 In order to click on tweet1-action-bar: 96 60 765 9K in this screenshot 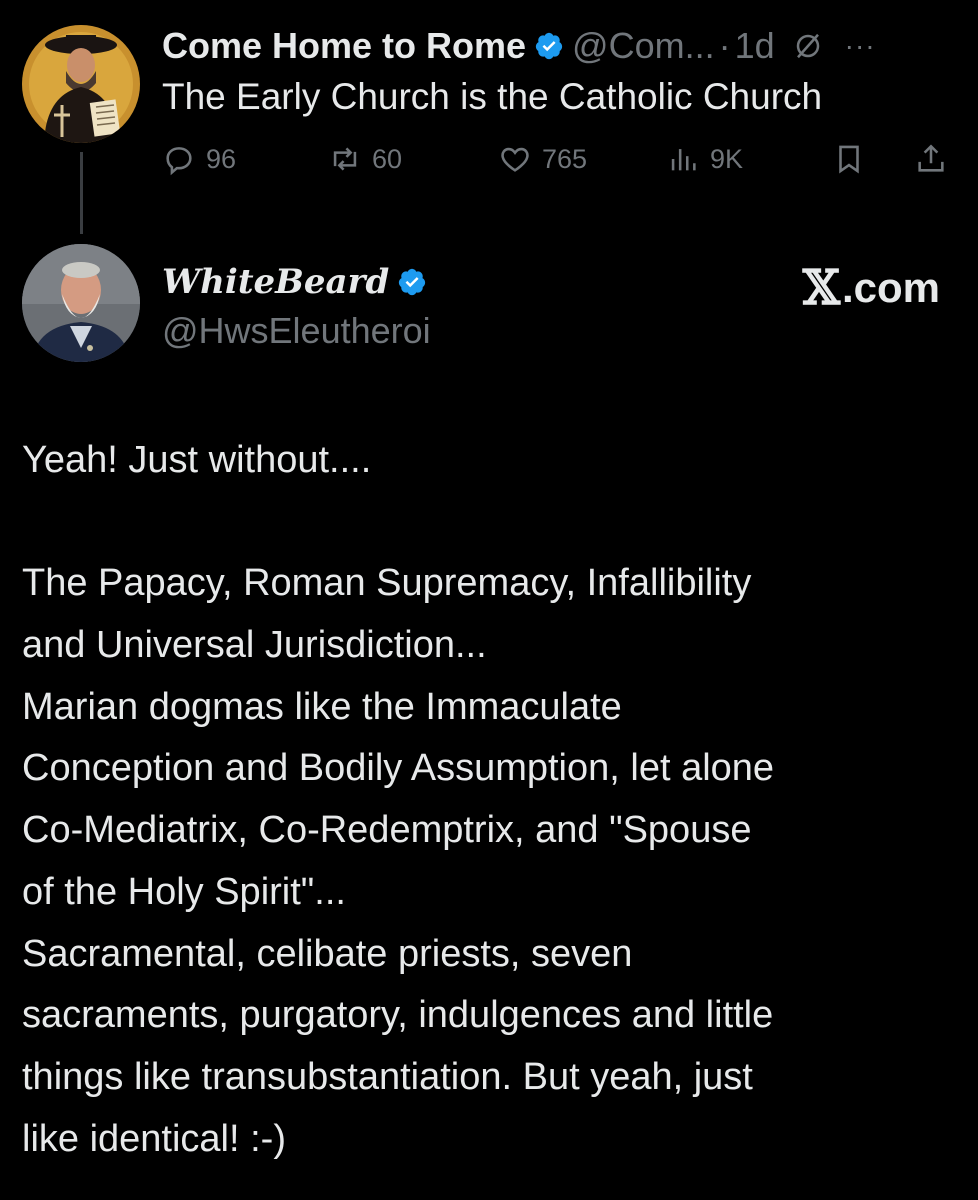, I will do `click(562, 164)`.